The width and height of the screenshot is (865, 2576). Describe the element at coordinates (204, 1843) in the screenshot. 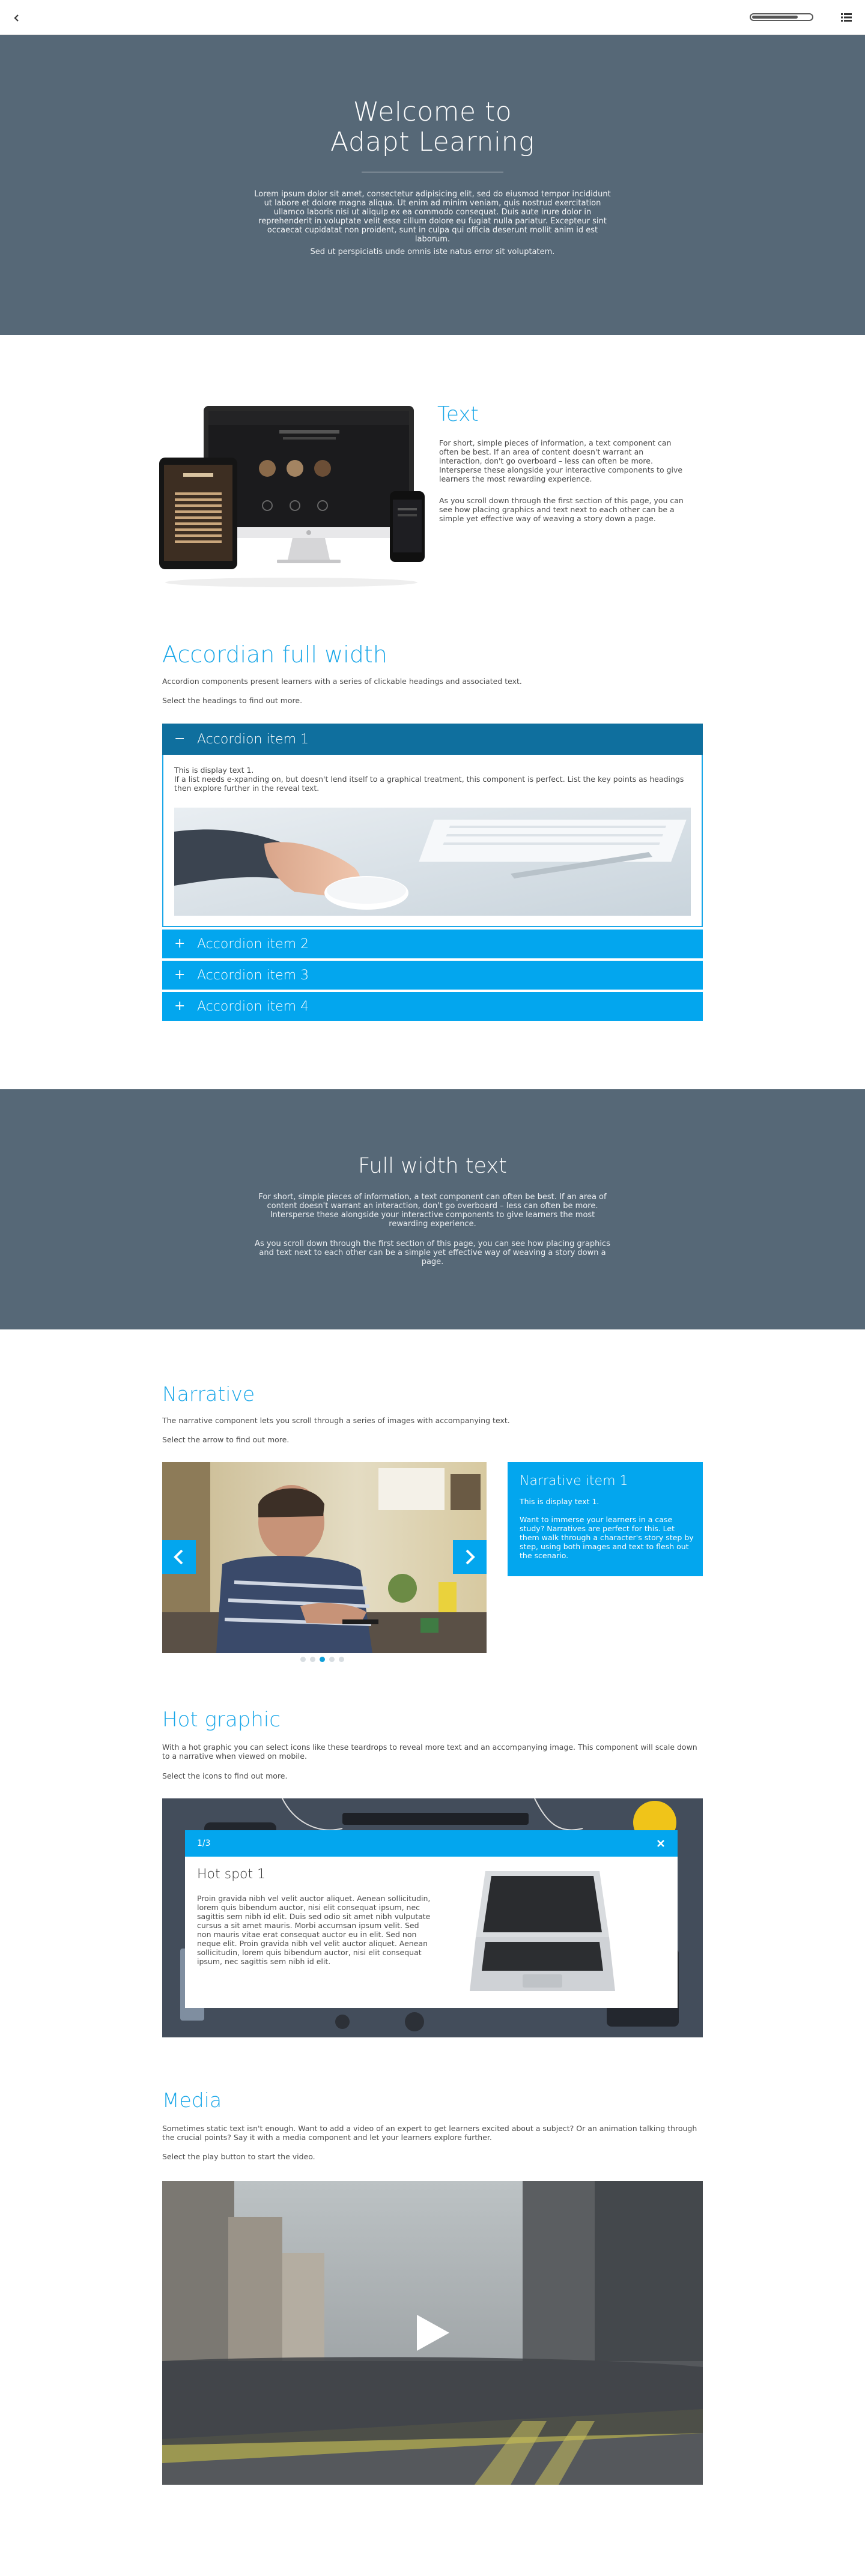

I see `popup-counter: 1/3` at that location.